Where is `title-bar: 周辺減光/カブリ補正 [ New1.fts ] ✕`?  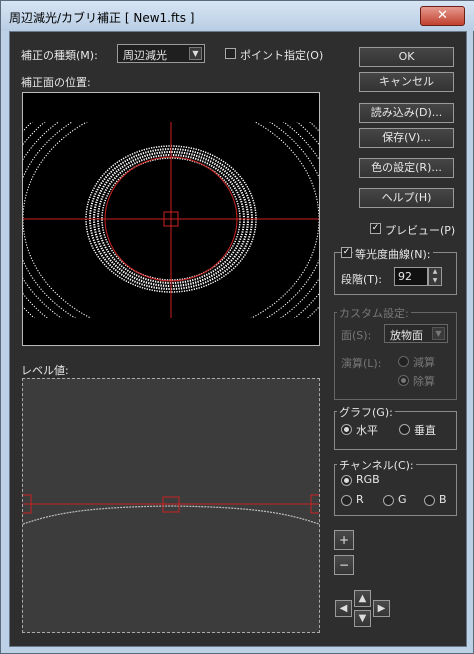 title-bar: 周辺減光/カブリ補正 [ New1.fts ] ✕ is located at coordinates (237, 16).